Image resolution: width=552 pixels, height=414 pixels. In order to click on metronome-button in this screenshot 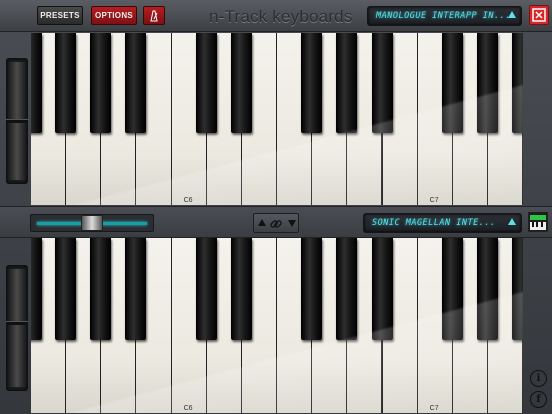, I will do `click(154, 15)`.